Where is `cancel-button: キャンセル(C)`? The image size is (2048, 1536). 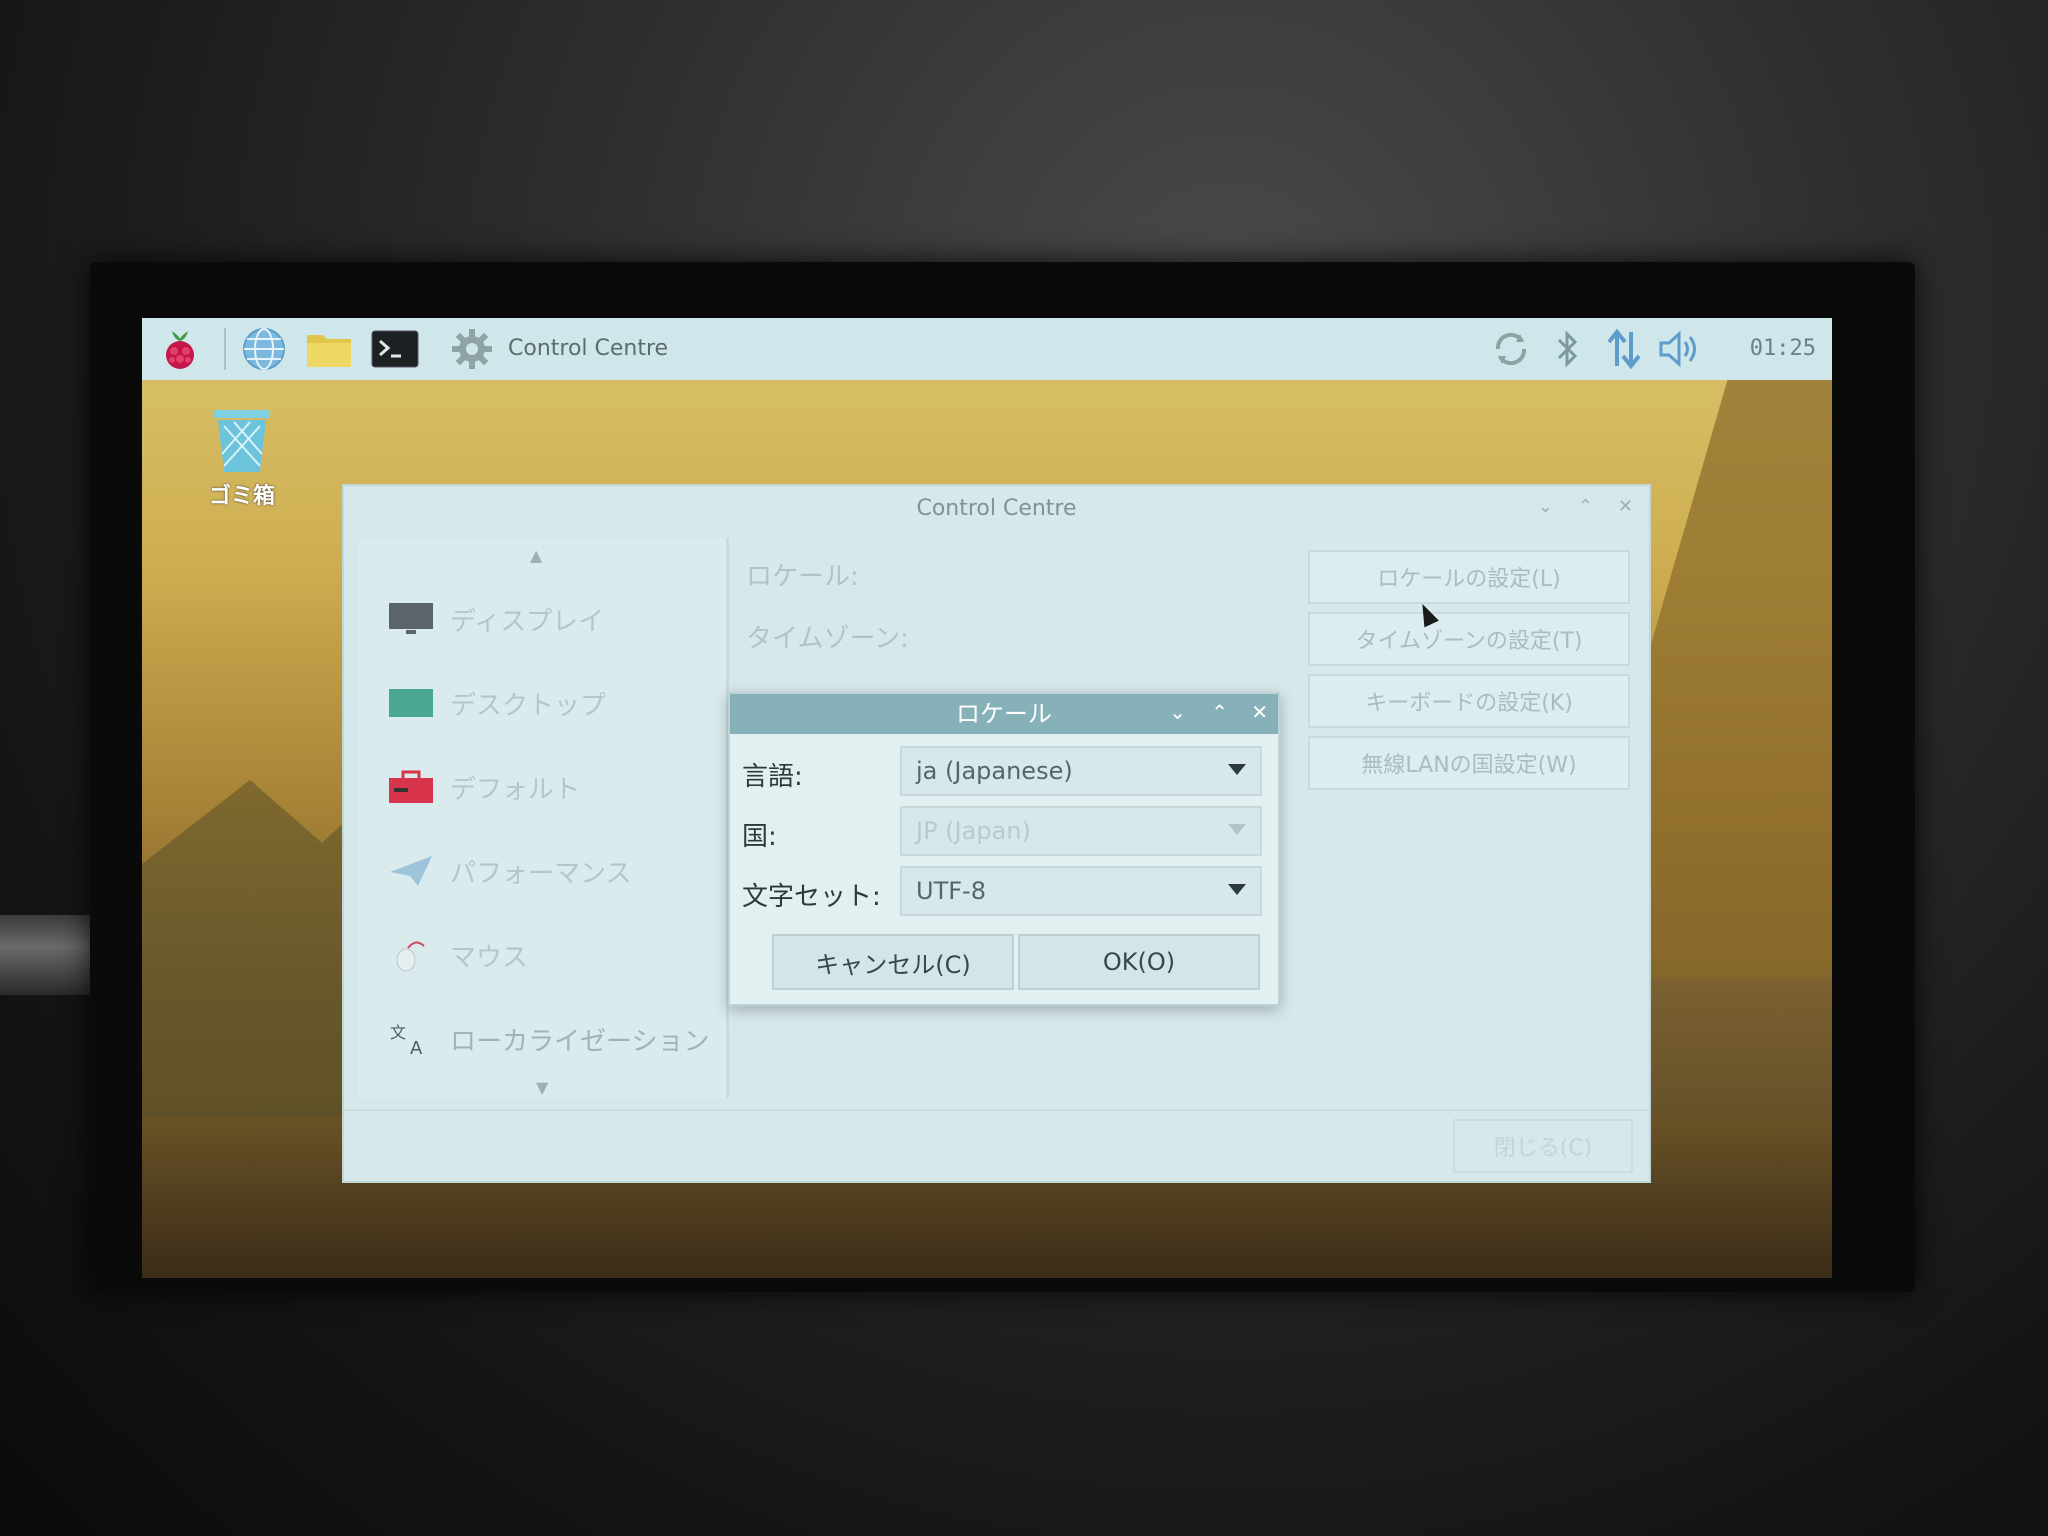 cancel-button: キャンセル(C) is located at coordinates (893, 962).